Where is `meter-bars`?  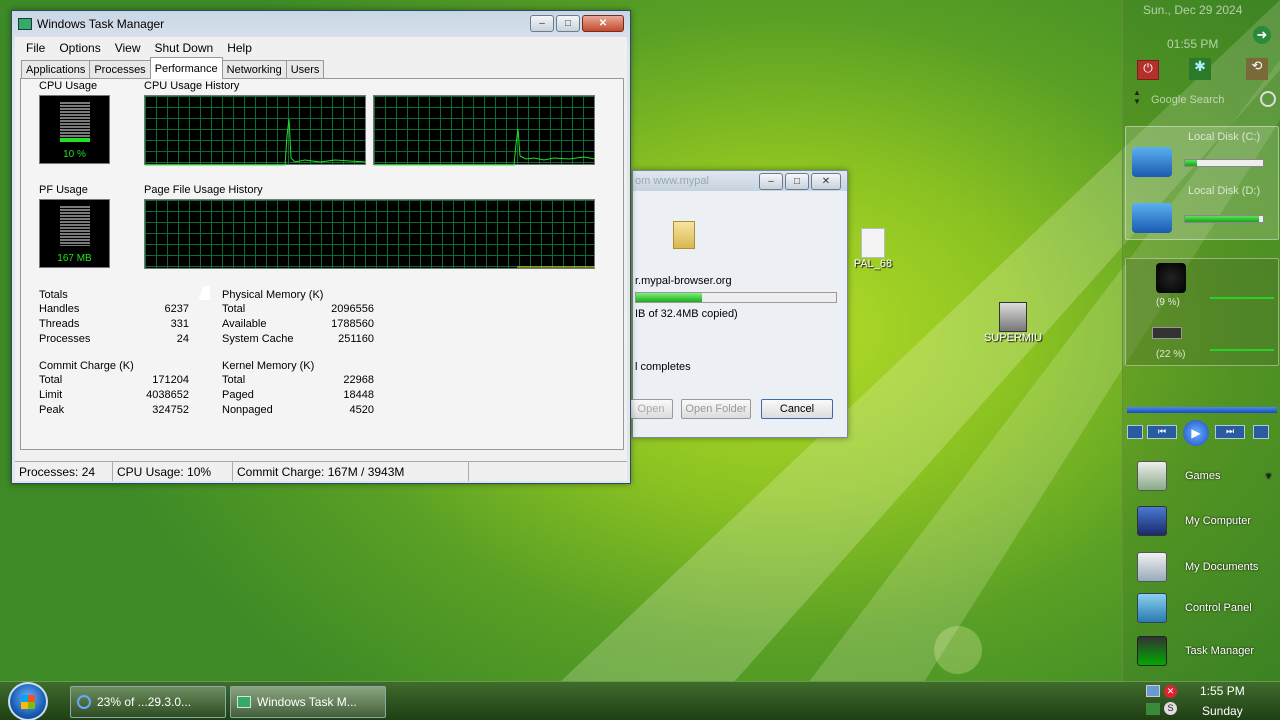
meter-bars is located at coordinates (75, 122).